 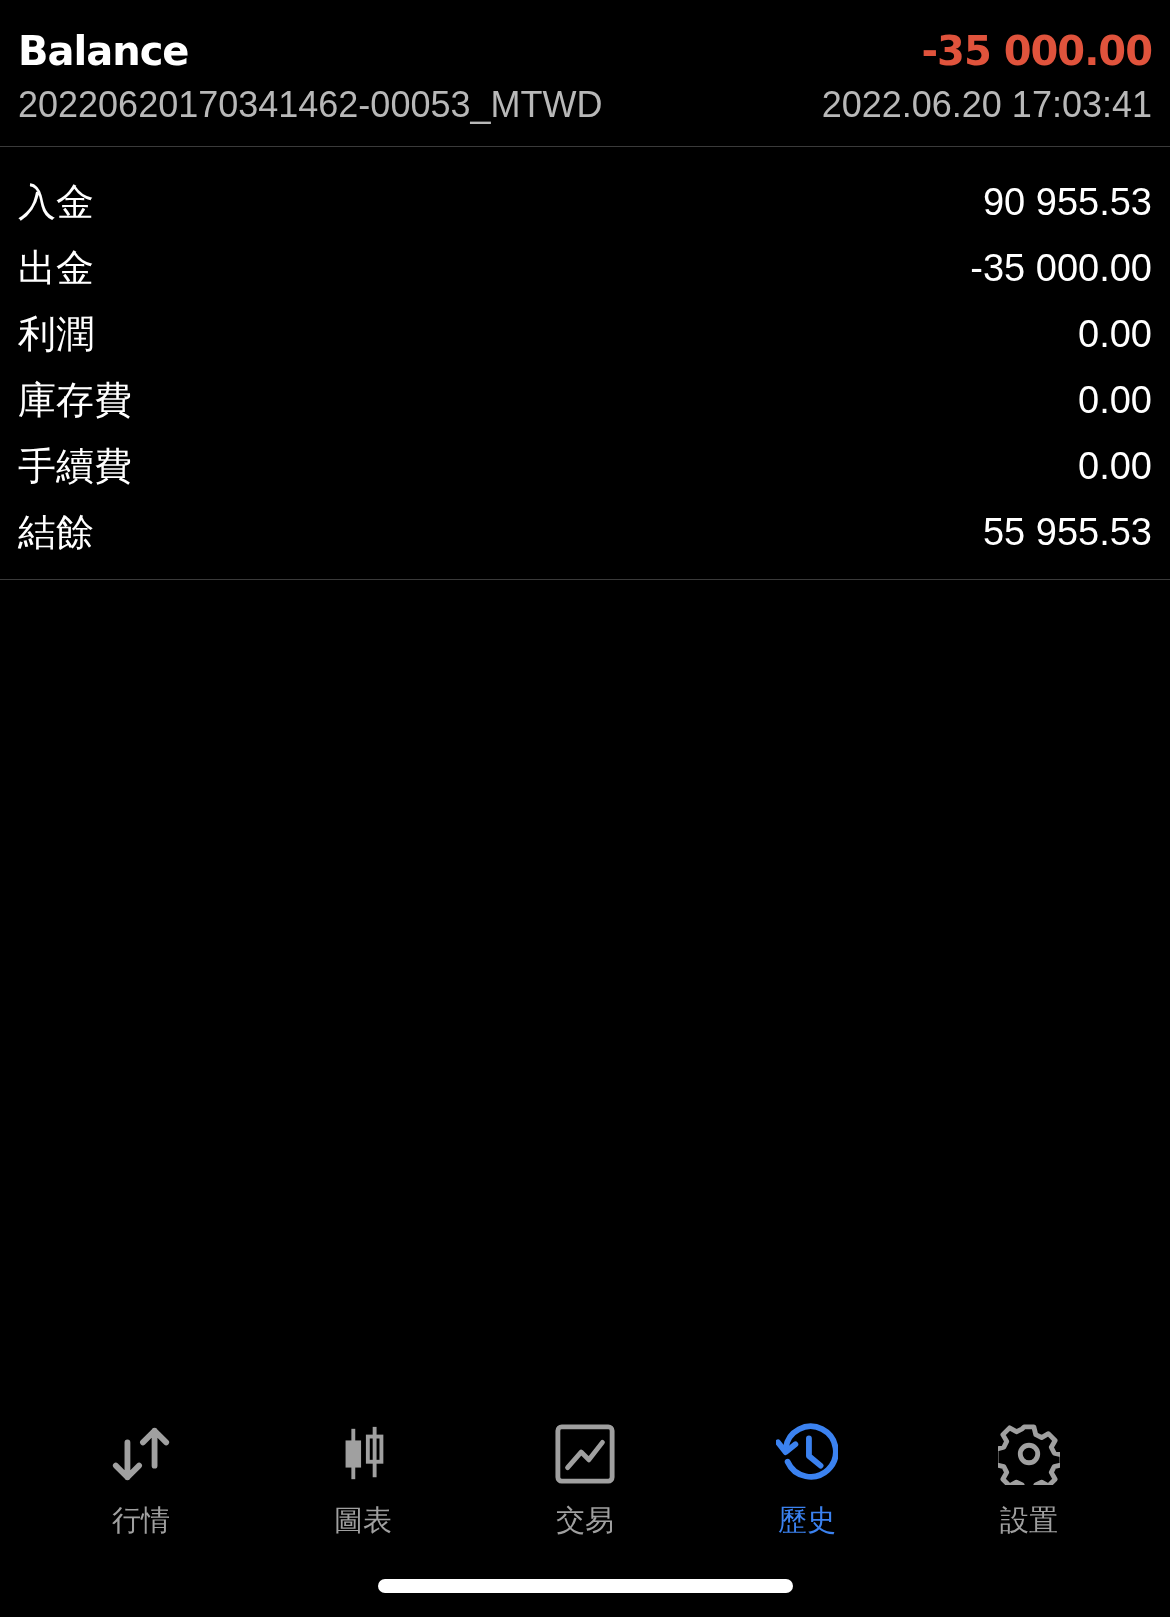 I want to click on summary-label: 庫存費, so click(x=75, y=400).